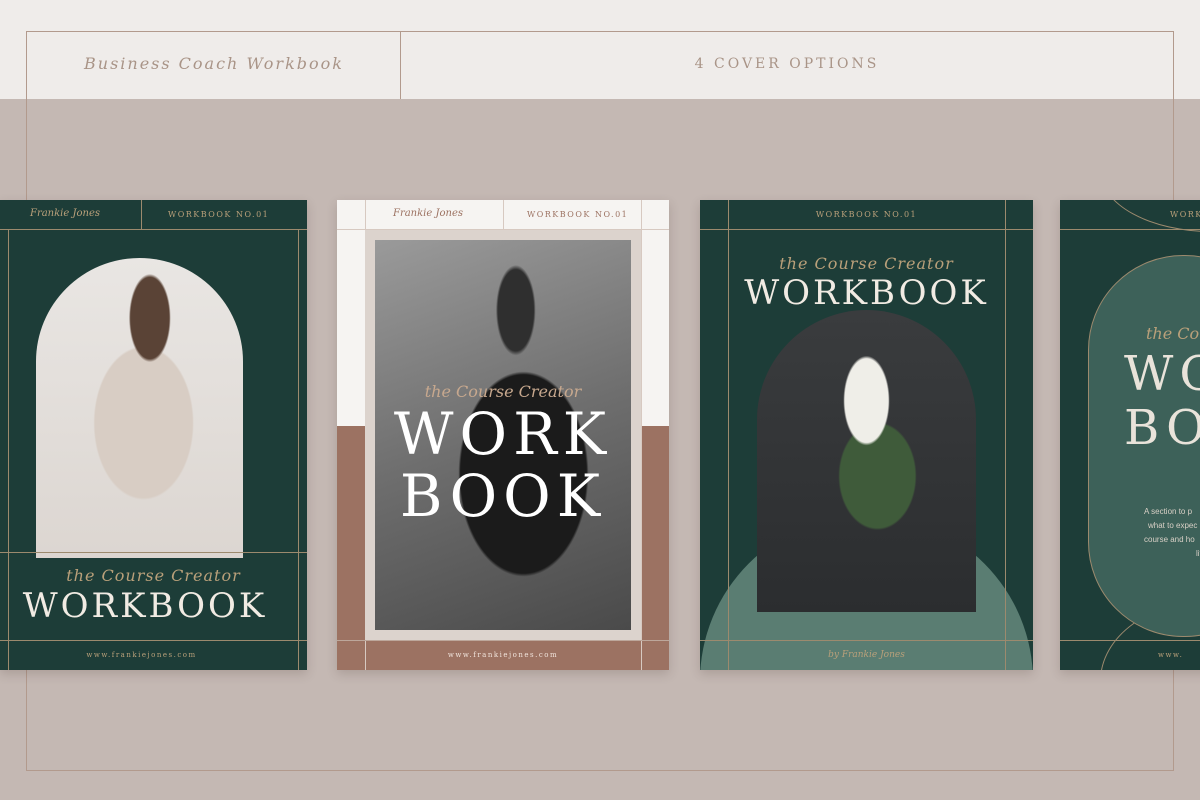 This screenshot has height=800, width=1200. What do you see at coordinates (428, 213) in the screenshot?
I see `cover2-author: Frankie Jones` at bounding box center [428, 213].